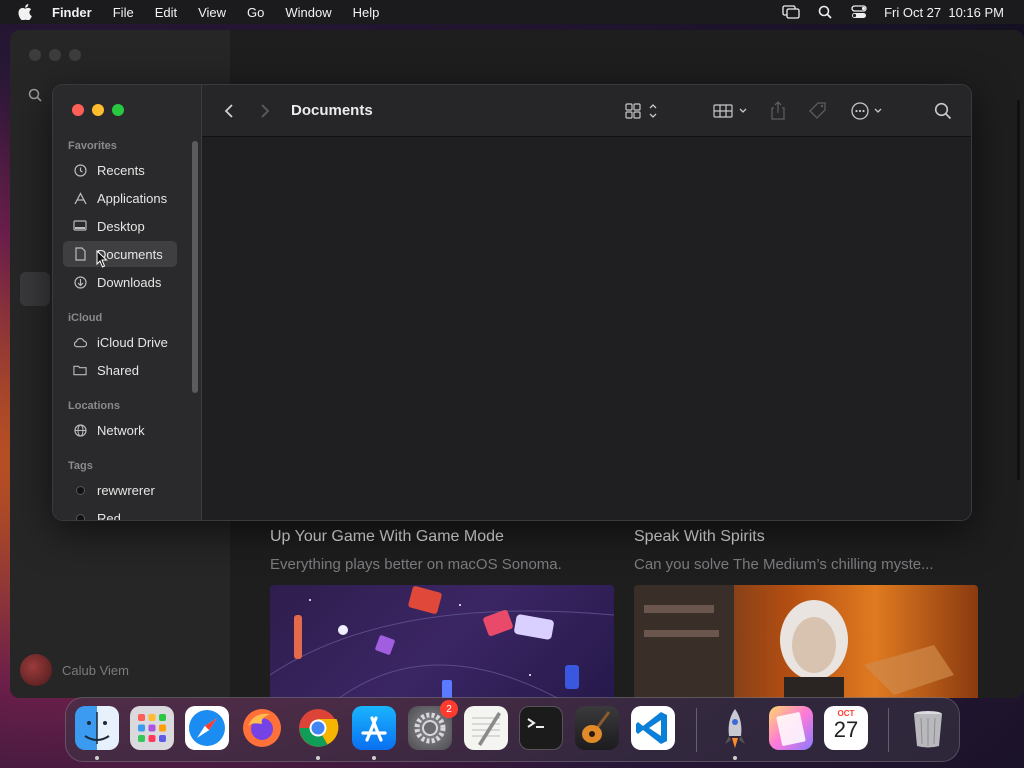 The height and width of the screenshot is (768, 1024). I want to click on download-icon, so click(80, 282).